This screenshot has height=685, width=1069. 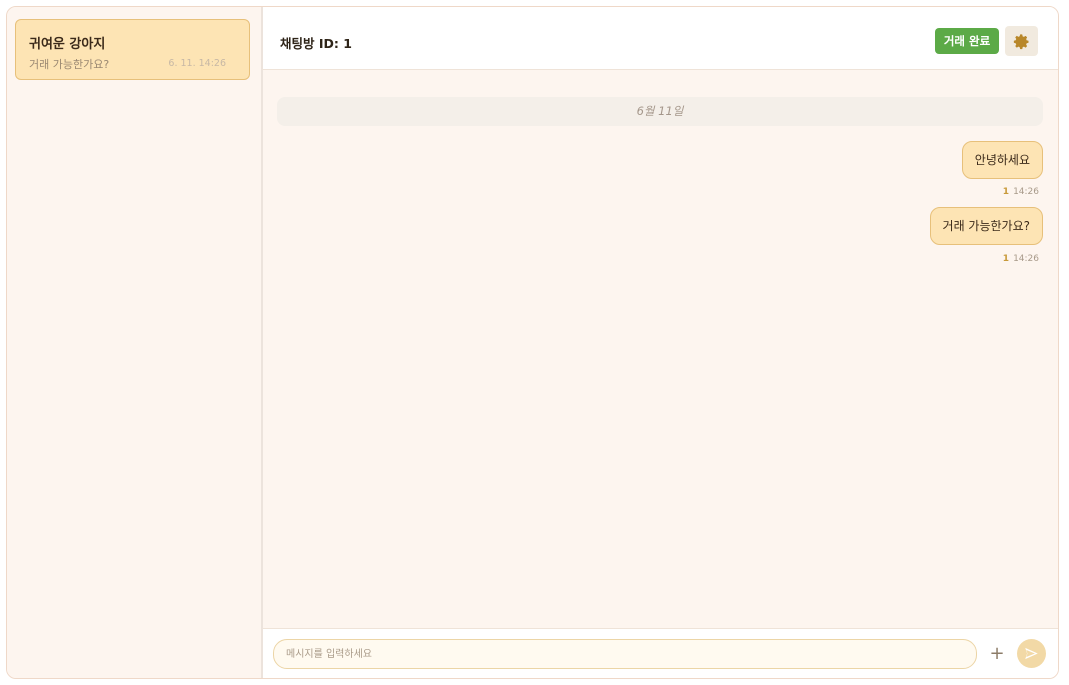 I want to click on settings-button, so click(x=1021, y=41).